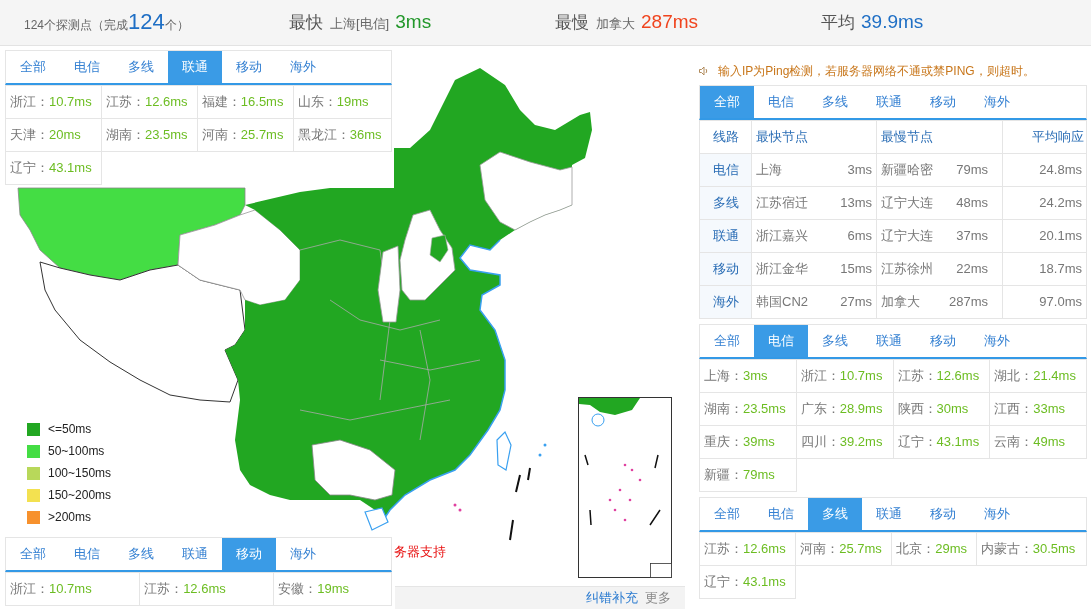 Image resolution: width=1091 pixels, height=609 pixels. What do you see at coordinates (892, 22) in the screenshot?
I see `stat-value: 39.9ms` at bounding box center [892, 22].